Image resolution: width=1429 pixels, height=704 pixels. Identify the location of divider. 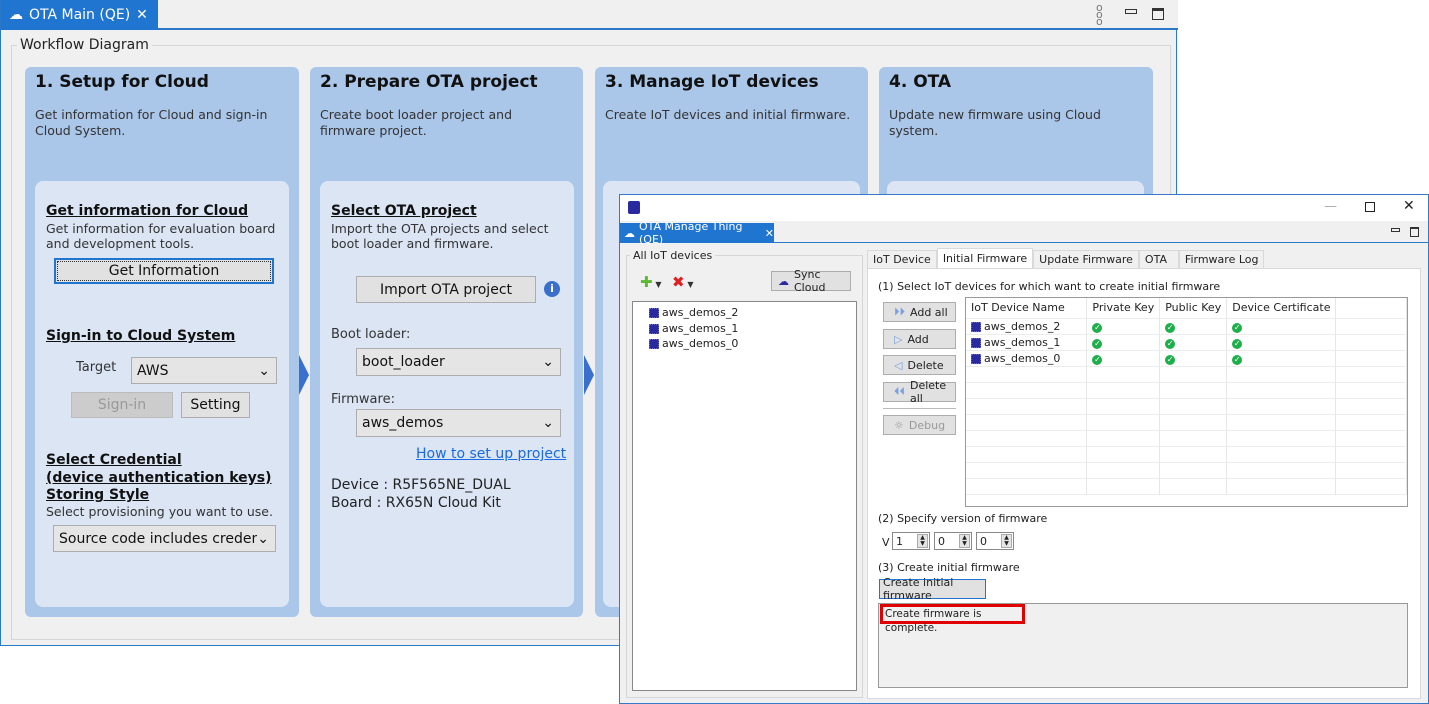
(919, 408).